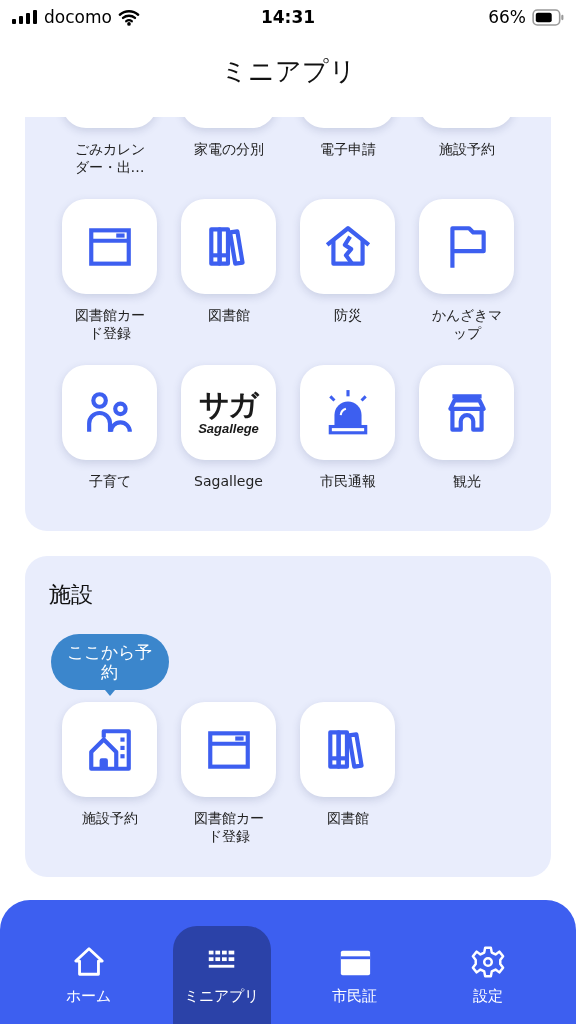  Describe the element at coordinates (221, 975) in the screenshot. I see `tab: ミニアプリ` at that location.